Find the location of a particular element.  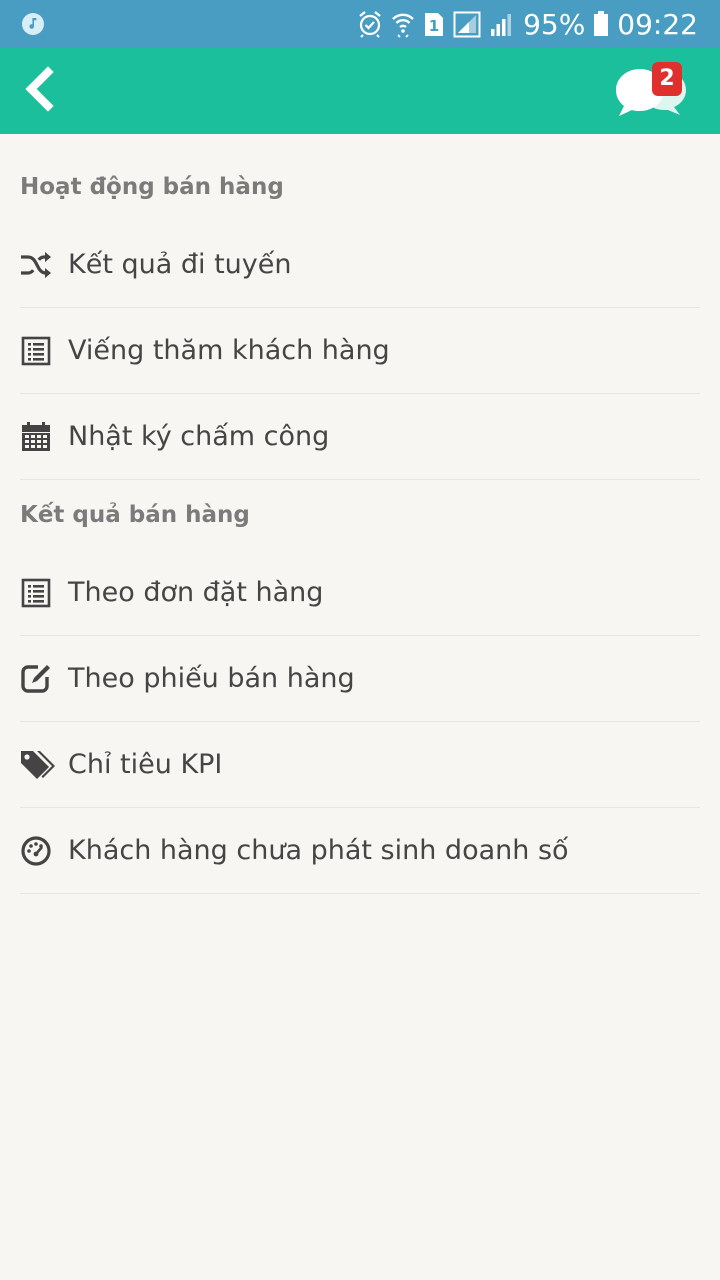

calendar-icon is located at coordinates (36, 436).